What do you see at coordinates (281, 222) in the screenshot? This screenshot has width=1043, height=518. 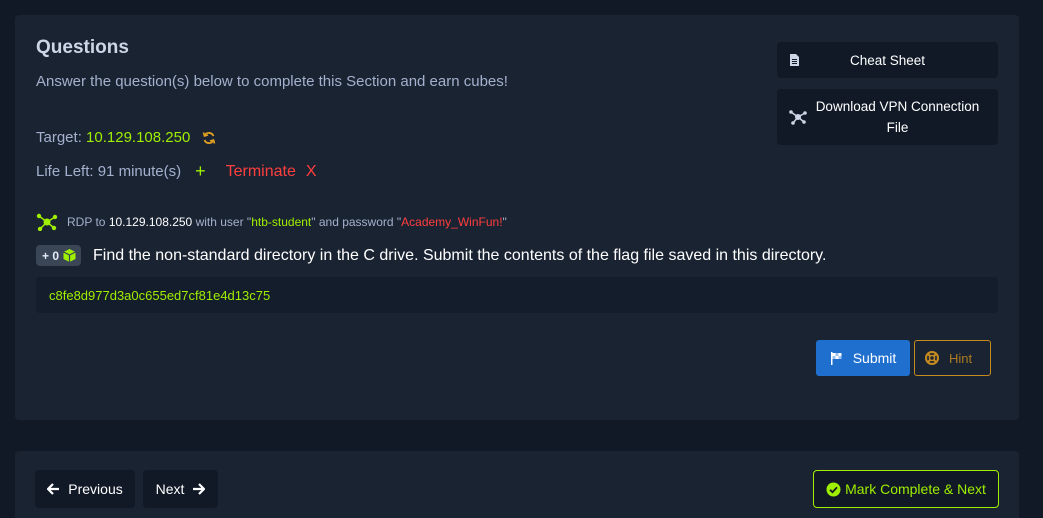 I see `rdp-user: htb-student` at bounding box center [281, 222].